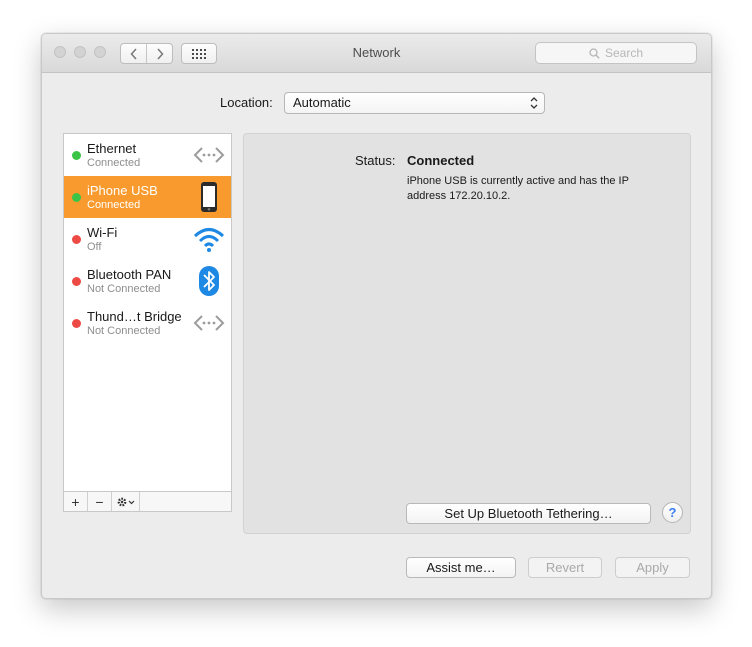 The height and width of the screenshot is (647, 752). Describe the element at coordinates (134, 316) in the screenshot. I see `service-name: Thund…t Bridge` at that location.